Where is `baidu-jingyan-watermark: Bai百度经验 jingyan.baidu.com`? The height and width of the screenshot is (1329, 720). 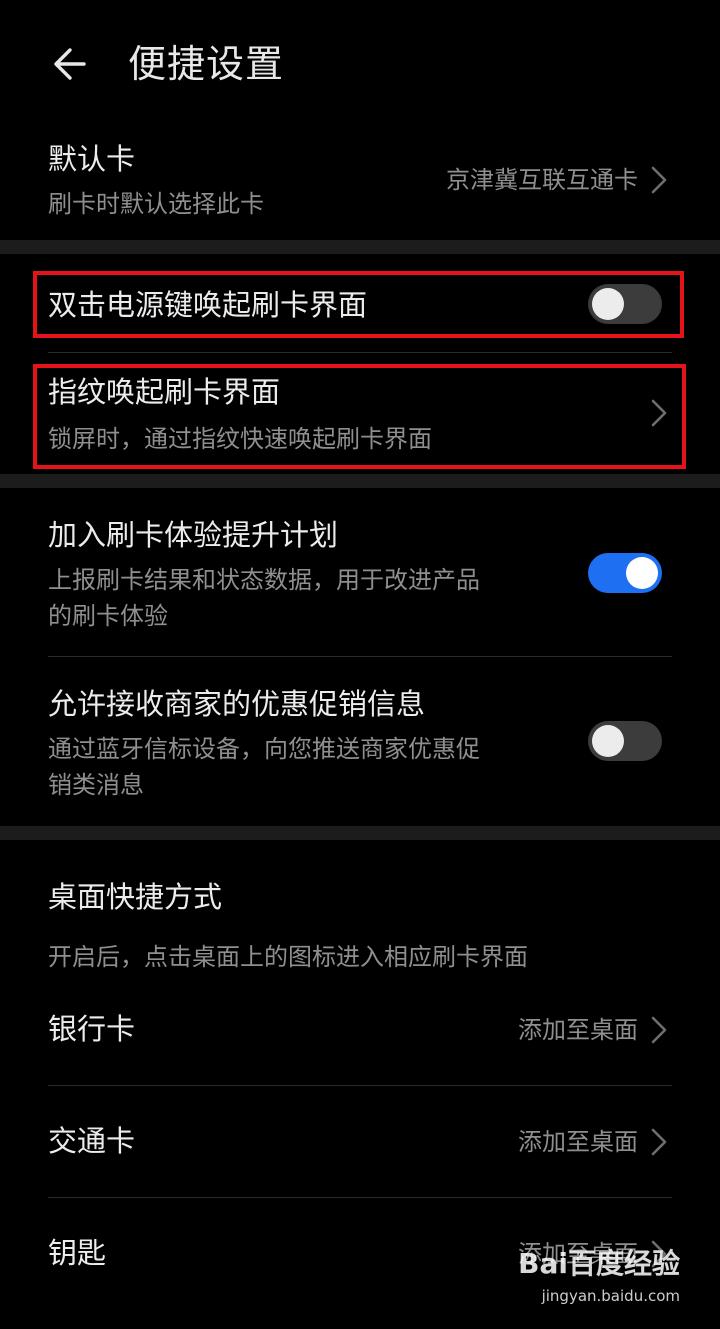 baidu-jingyan-watermark: Bai百度经验 jingyan.baidu.com is located at coordinates (599, 1281).